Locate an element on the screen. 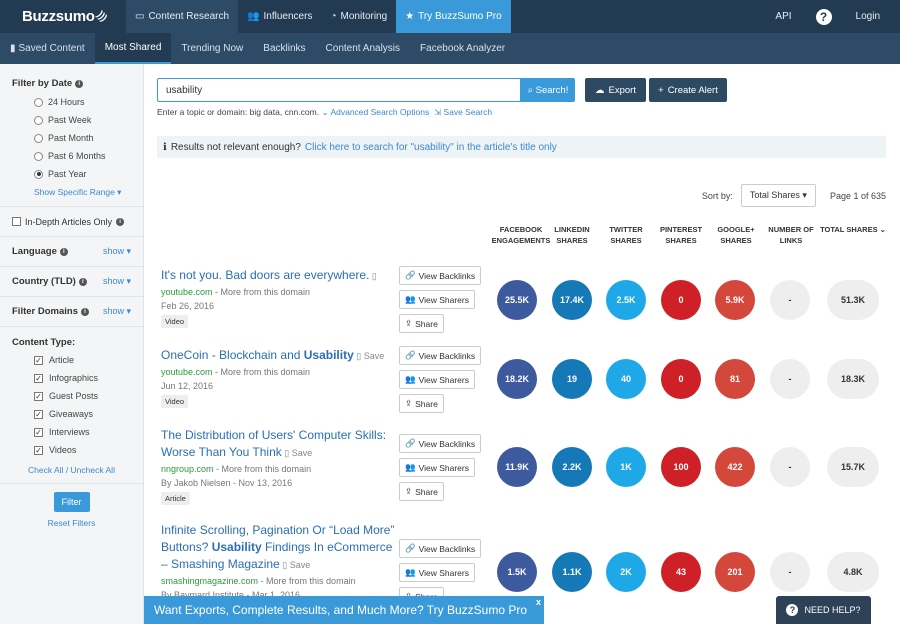  search-input is located at coordinates (339, 90).